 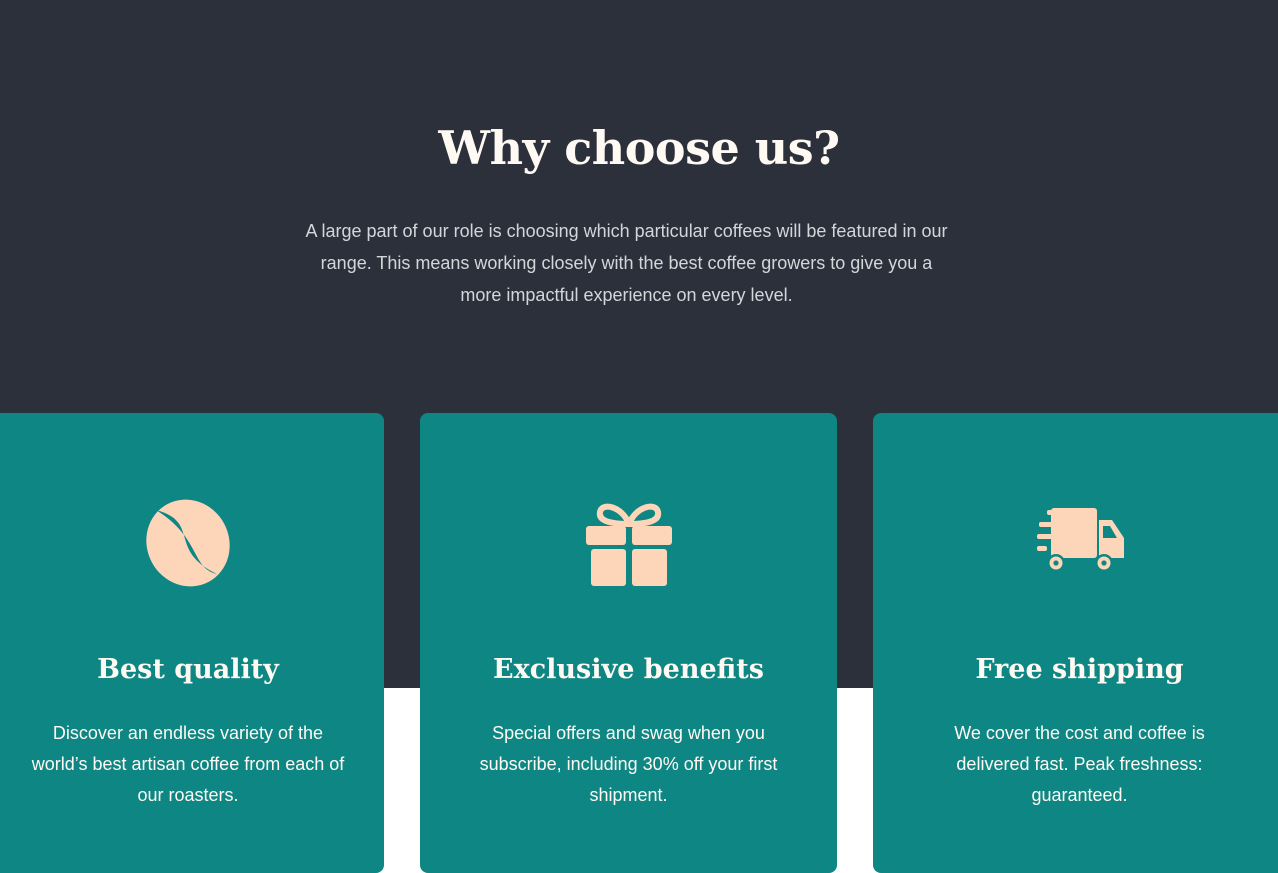 What do you see at coordinates (188, 543) in the screenshot?
I see `coffee-bean-icon` at bounding box center [188, 543].